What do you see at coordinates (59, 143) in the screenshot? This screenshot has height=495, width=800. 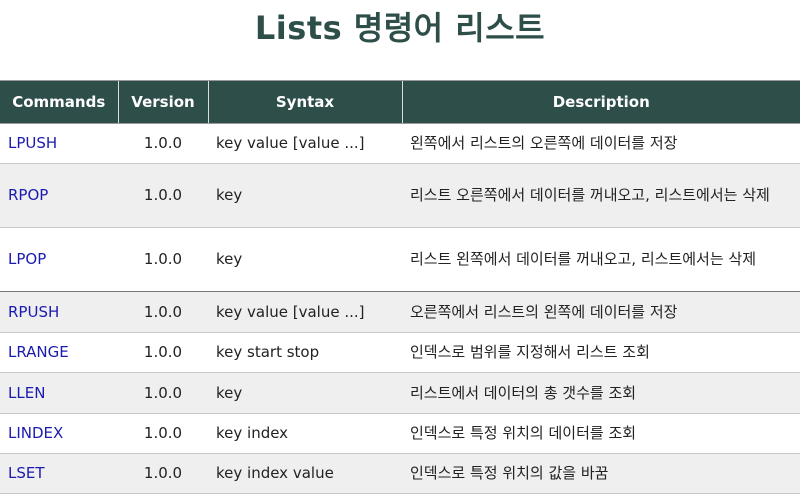 I see `command-cell: LPUSH` at bounding box center [59, 143].